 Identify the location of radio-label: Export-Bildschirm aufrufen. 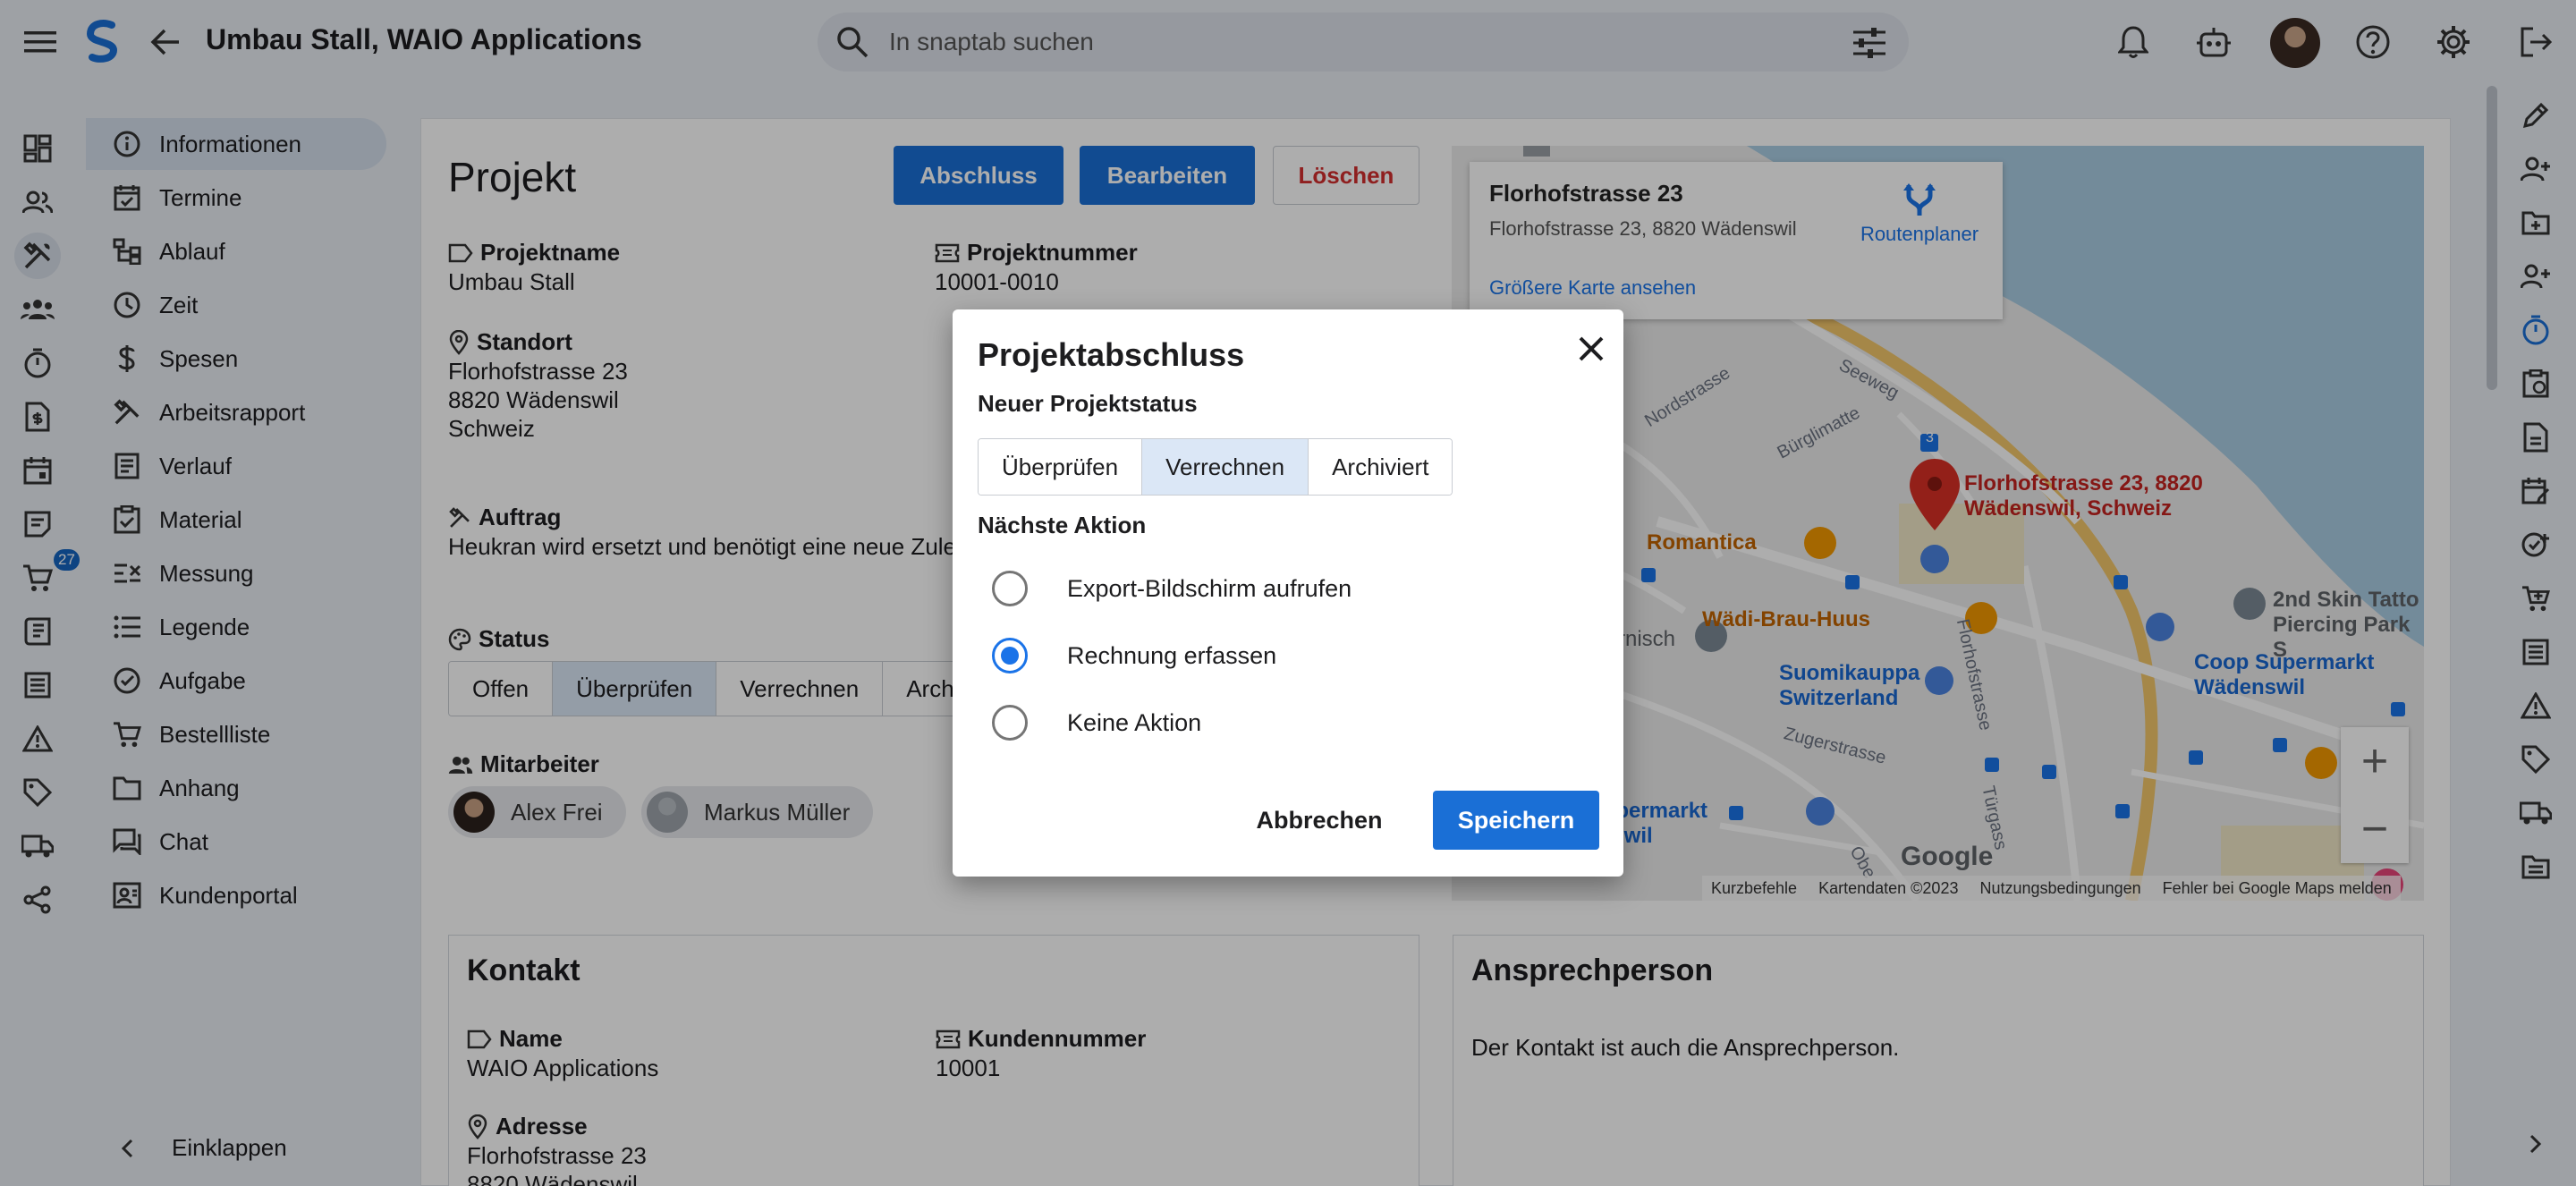
(1209, 588).